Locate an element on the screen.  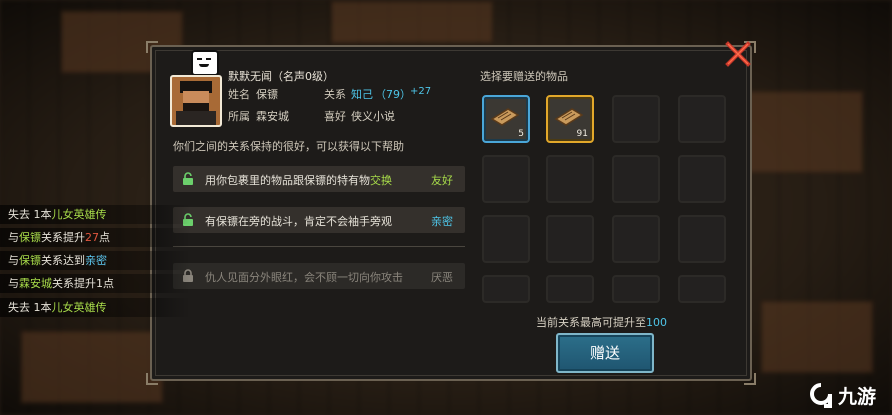
perk-tag: 友好 is located at coordinates (442, 180).